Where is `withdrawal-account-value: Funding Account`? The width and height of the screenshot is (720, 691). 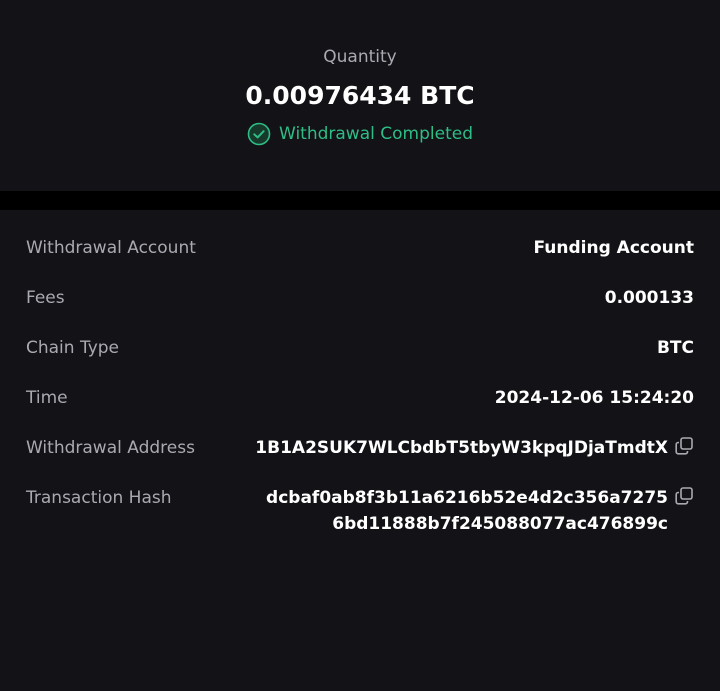 withdrawal-account-value: Funding Account is located at coordinates (613, 248).